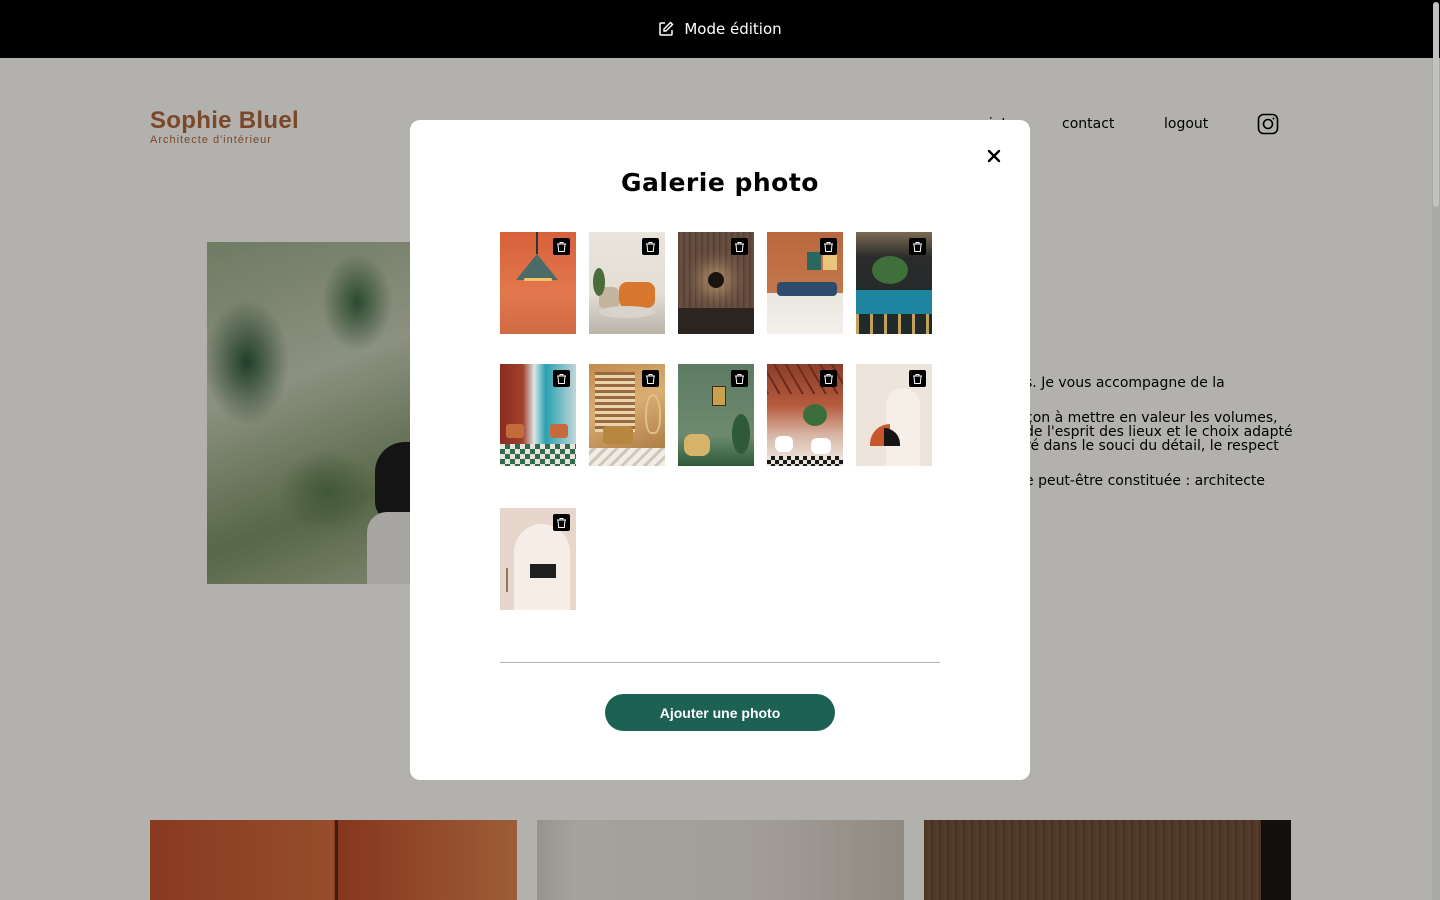  I want to click on close-icon, so click(994, 156).